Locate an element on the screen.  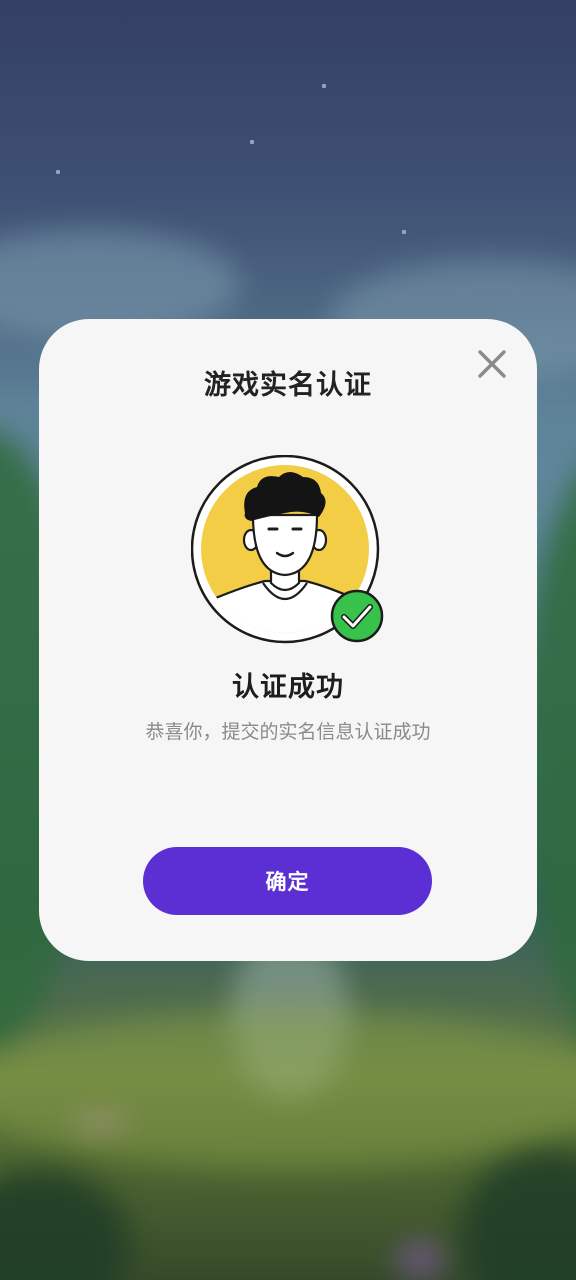
dialog-title: 游戏实名认证 is located at coordinates (288, 385).